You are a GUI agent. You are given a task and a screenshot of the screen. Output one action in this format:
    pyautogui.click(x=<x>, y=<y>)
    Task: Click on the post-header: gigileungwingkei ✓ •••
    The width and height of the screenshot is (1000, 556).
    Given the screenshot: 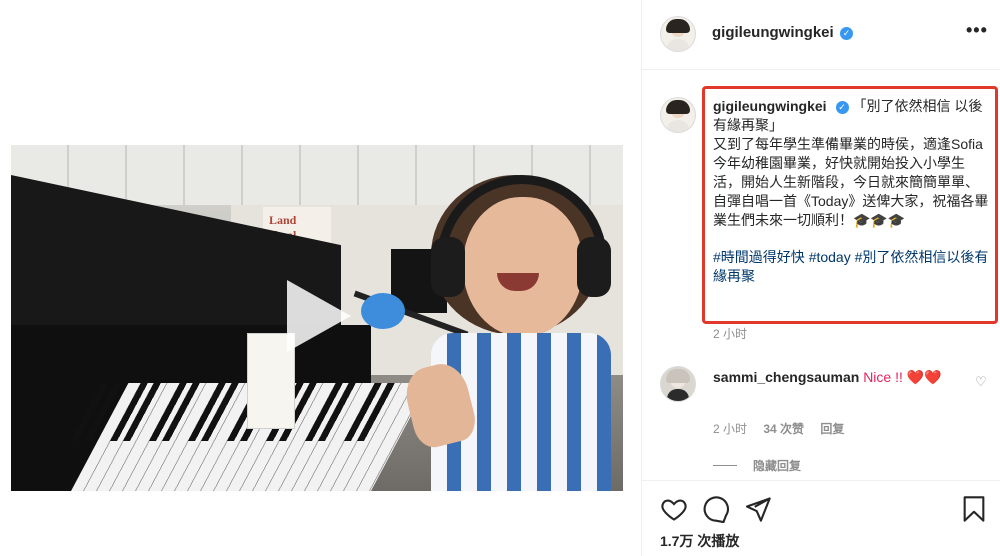 What is the action you would take?
    pyautogui.click(x=821, y=35)
    